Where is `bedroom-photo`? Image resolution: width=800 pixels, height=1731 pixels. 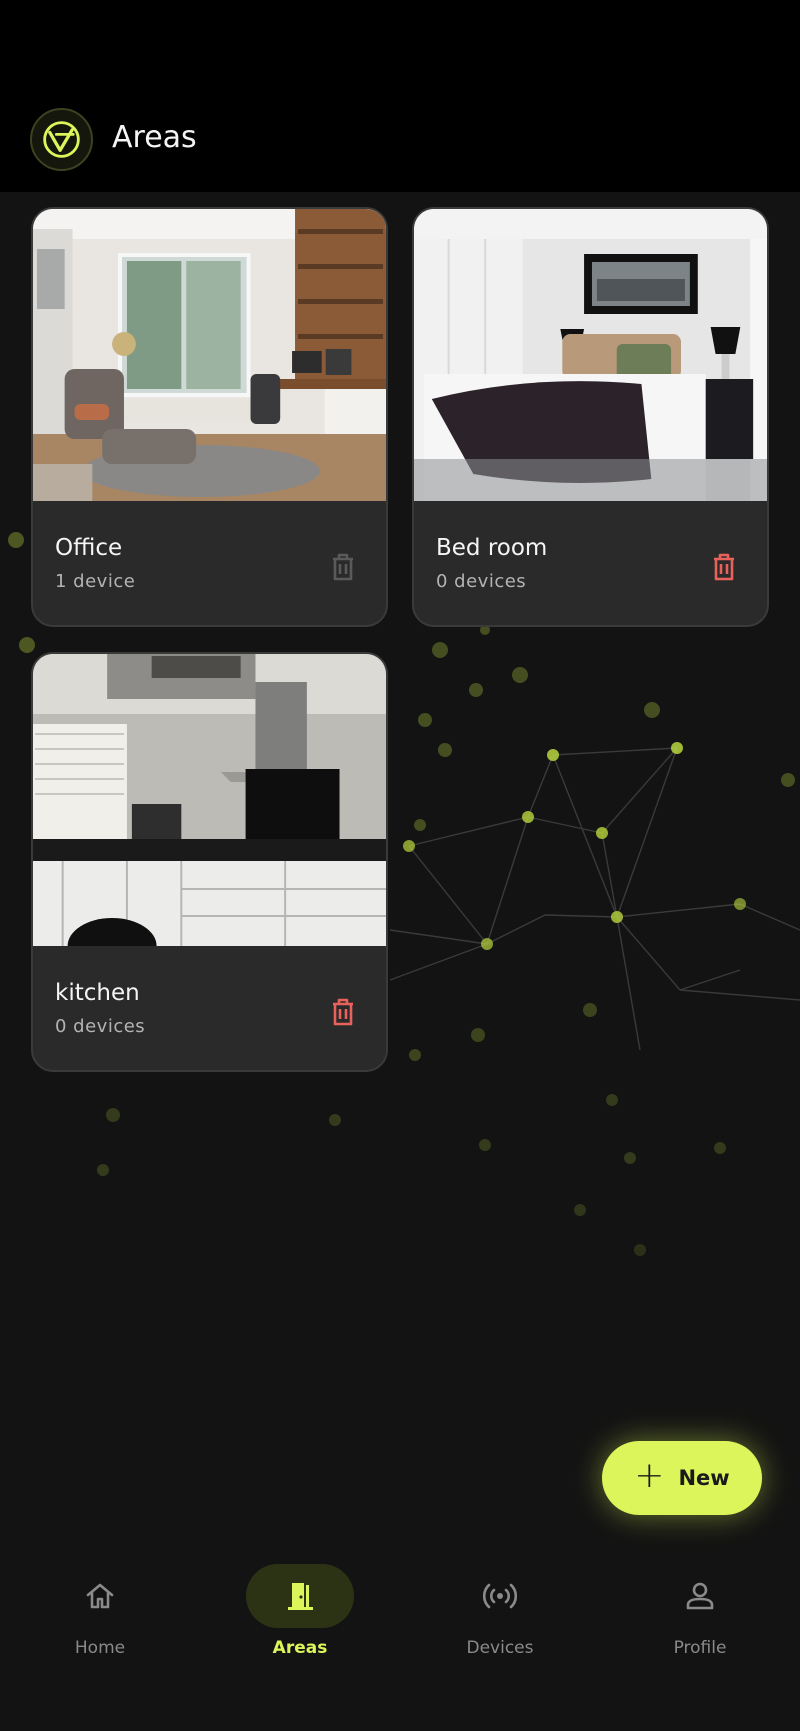
bedroom-photo is located at coordinates (590, 355).